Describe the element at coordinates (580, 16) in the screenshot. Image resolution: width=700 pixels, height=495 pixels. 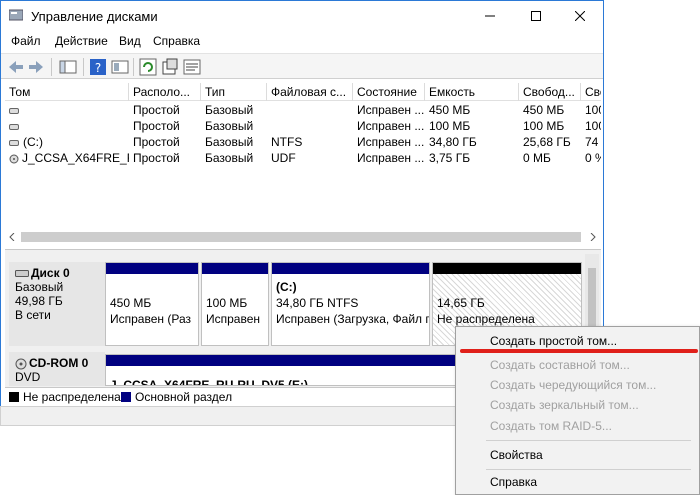
I see `close-button` at that location.